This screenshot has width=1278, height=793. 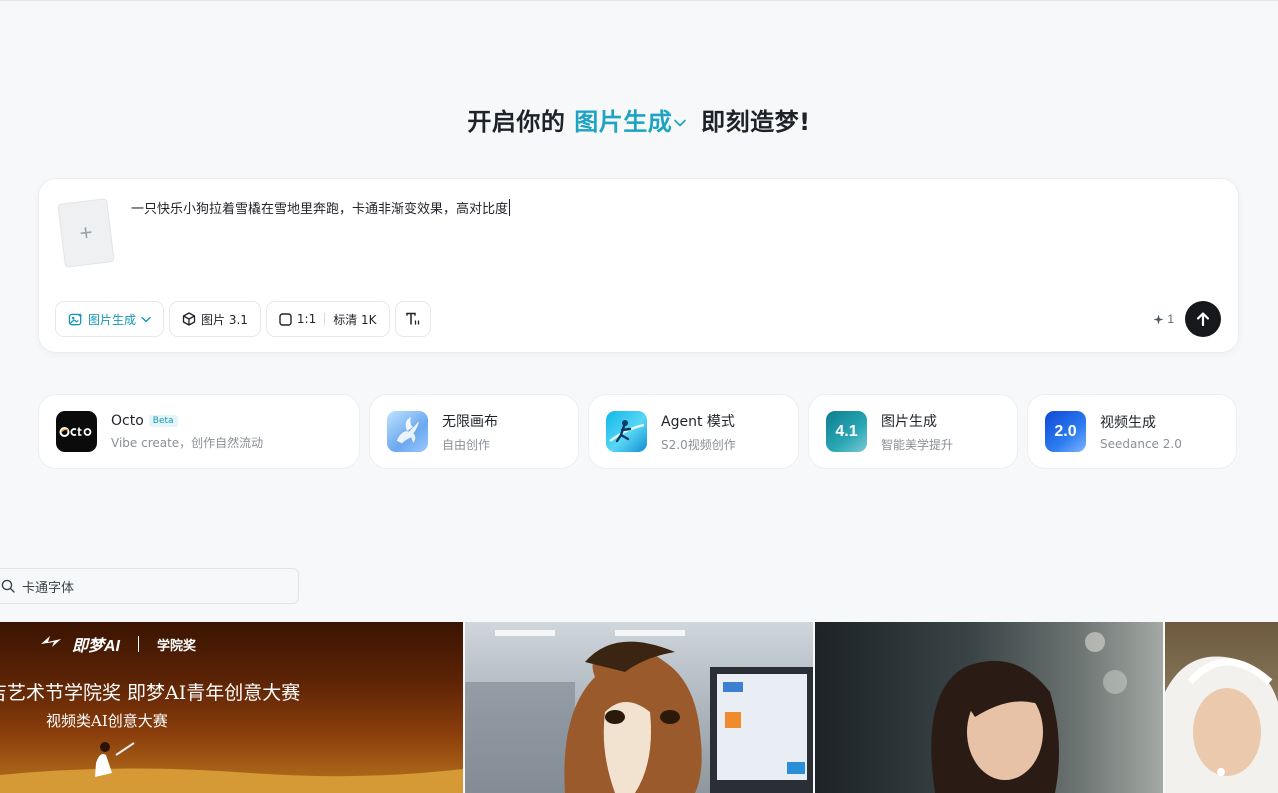 I want to click on feature-card-agent-mode: Agent 模式 S2.0视频创作, so click(x=693, y=431).